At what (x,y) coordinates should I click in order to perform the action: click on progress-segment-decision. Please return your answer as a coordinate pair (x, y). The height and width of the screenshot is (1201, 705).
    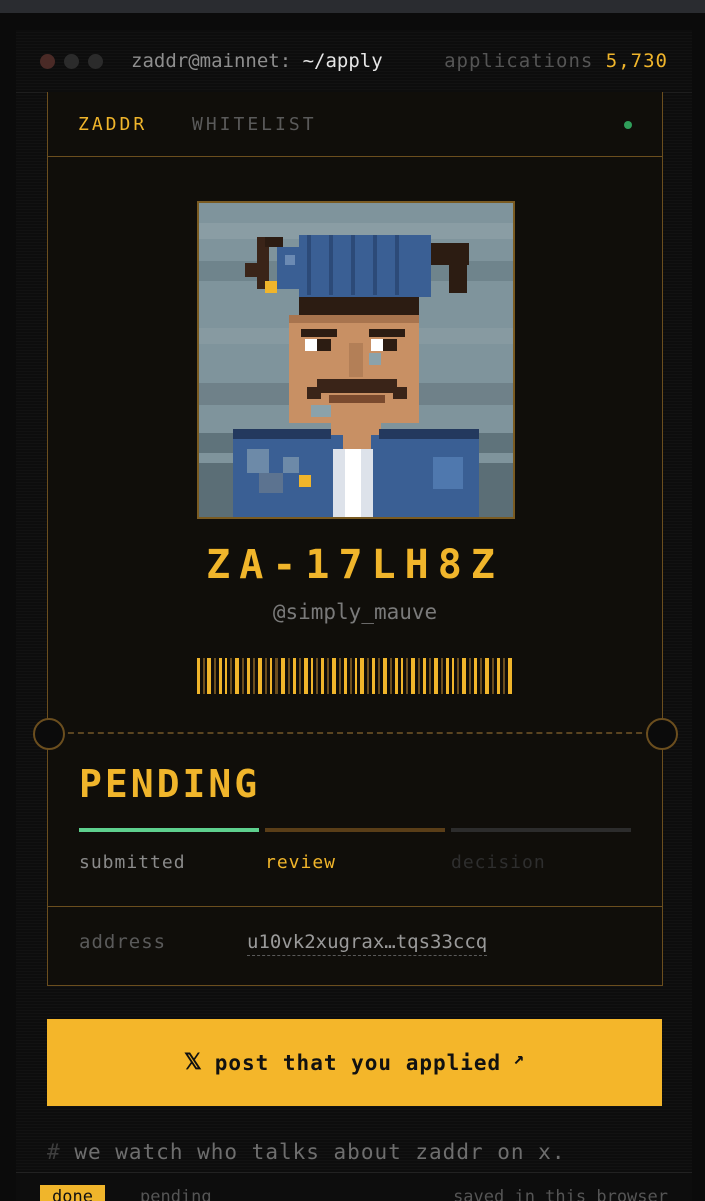
    Looking at the image, I should click on (541, 830).